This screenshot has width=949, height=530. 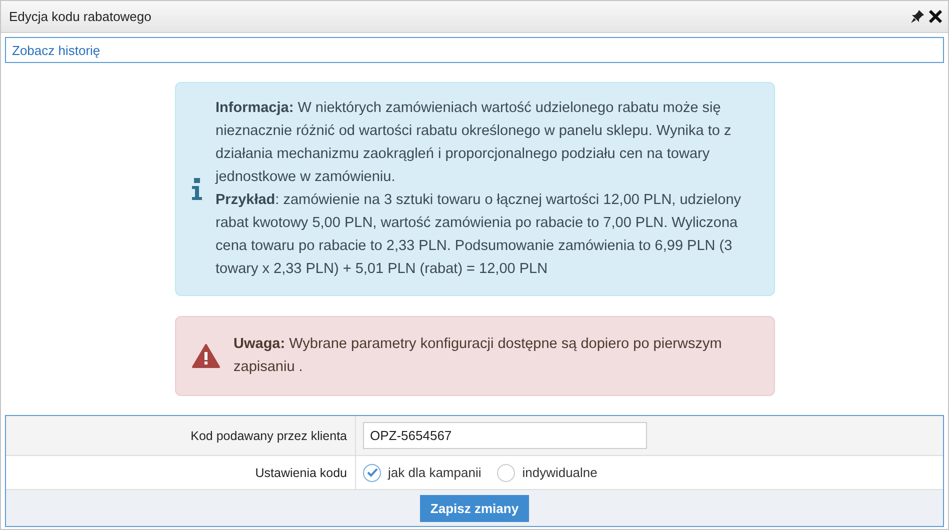 I want to click on check-icon, so click(x=372, y=472).